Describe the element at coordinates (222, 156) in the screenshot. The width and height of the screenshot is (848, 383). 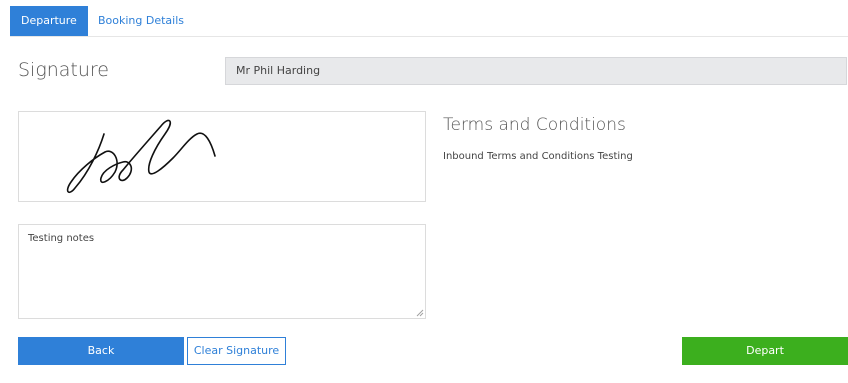
I see `signature-pad` at that location.